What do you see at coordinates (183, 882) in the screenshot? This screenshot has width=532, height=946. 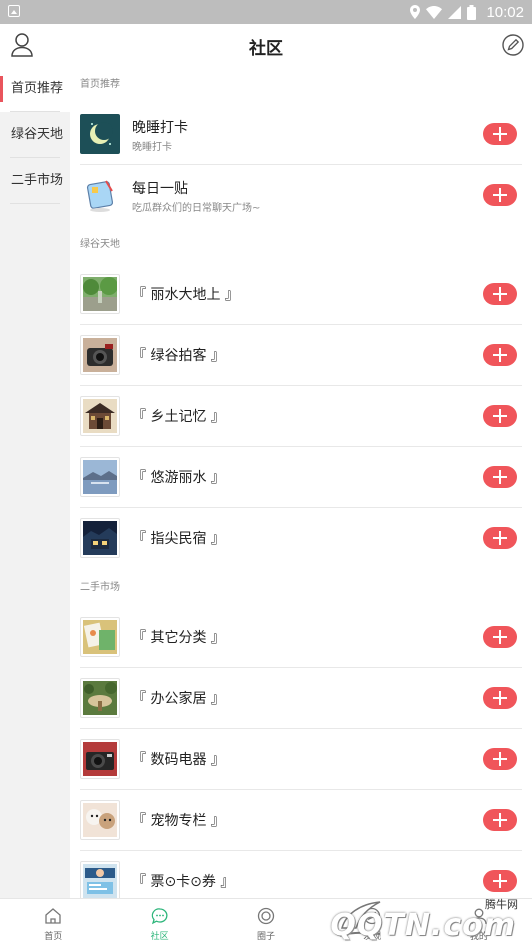 I see `forum-name: 『 票⊙卡⊙券 』` at bounding box center [183, 882].